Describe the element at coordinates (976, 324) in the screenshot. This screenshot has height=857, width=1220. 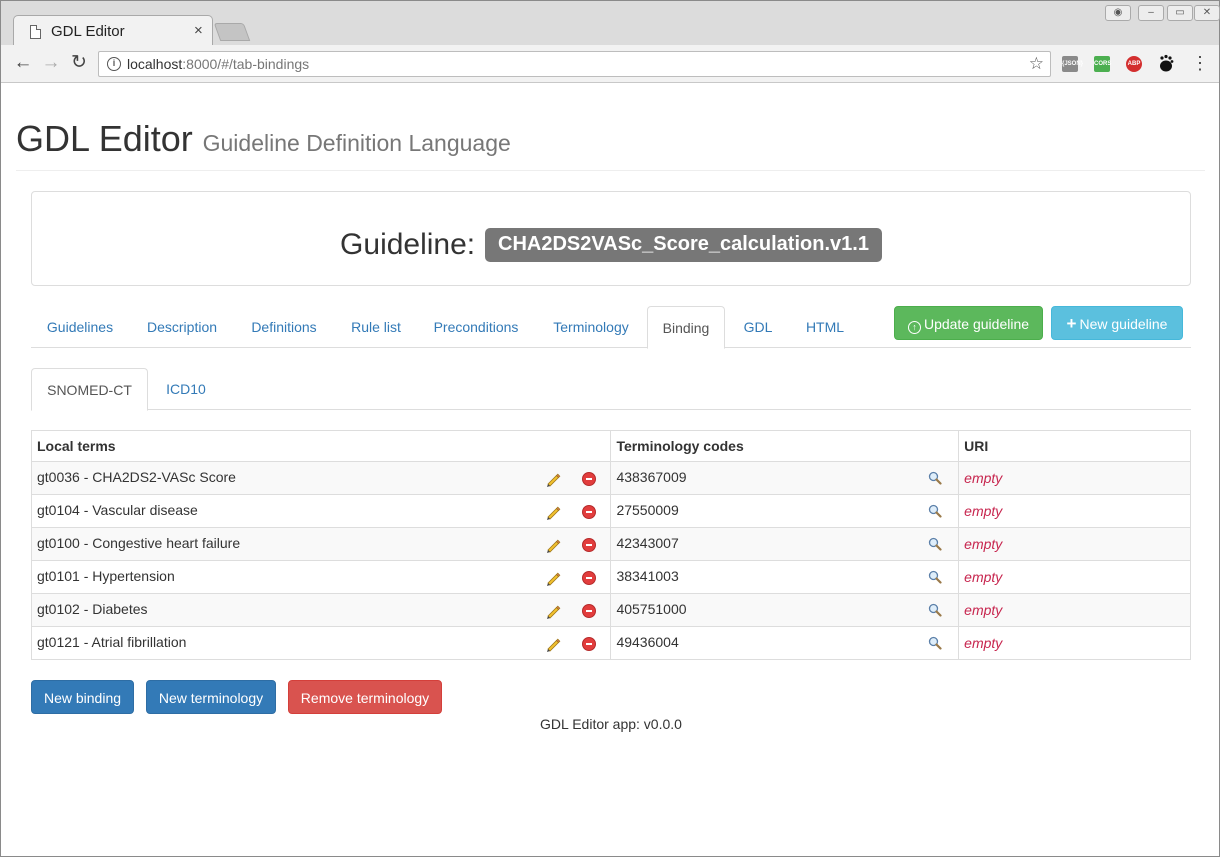
I see `update-guideline-label: Update guideline` at that location.